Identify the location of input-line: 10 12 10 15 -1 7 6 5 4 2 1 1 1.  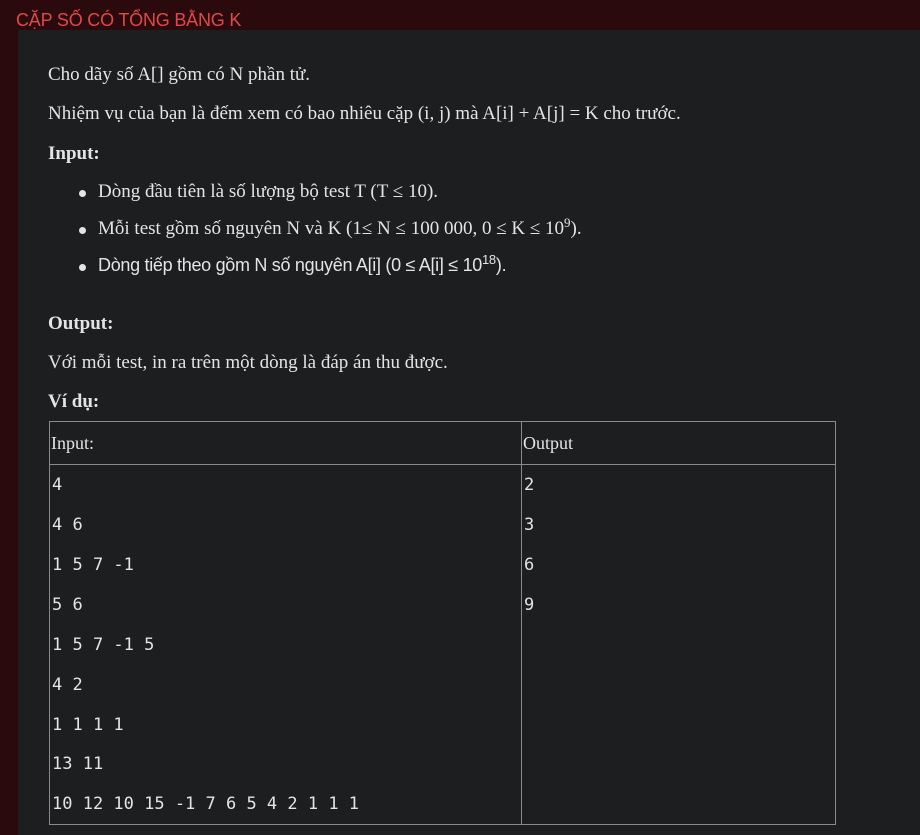
(206, 804).